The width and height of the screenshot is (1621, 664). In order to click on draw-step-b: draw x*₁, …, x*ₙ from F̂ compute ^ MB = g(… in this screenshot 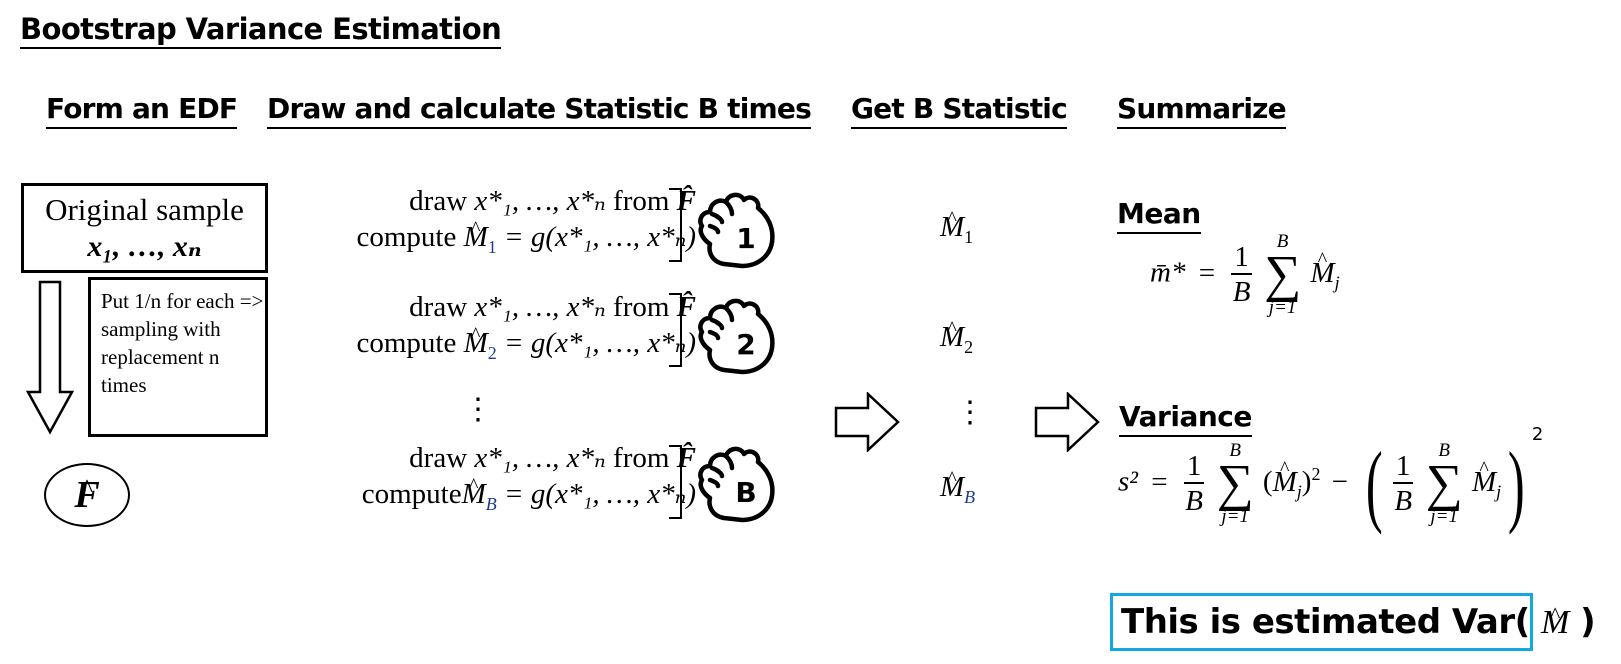, I will do `click(529, 477)`.